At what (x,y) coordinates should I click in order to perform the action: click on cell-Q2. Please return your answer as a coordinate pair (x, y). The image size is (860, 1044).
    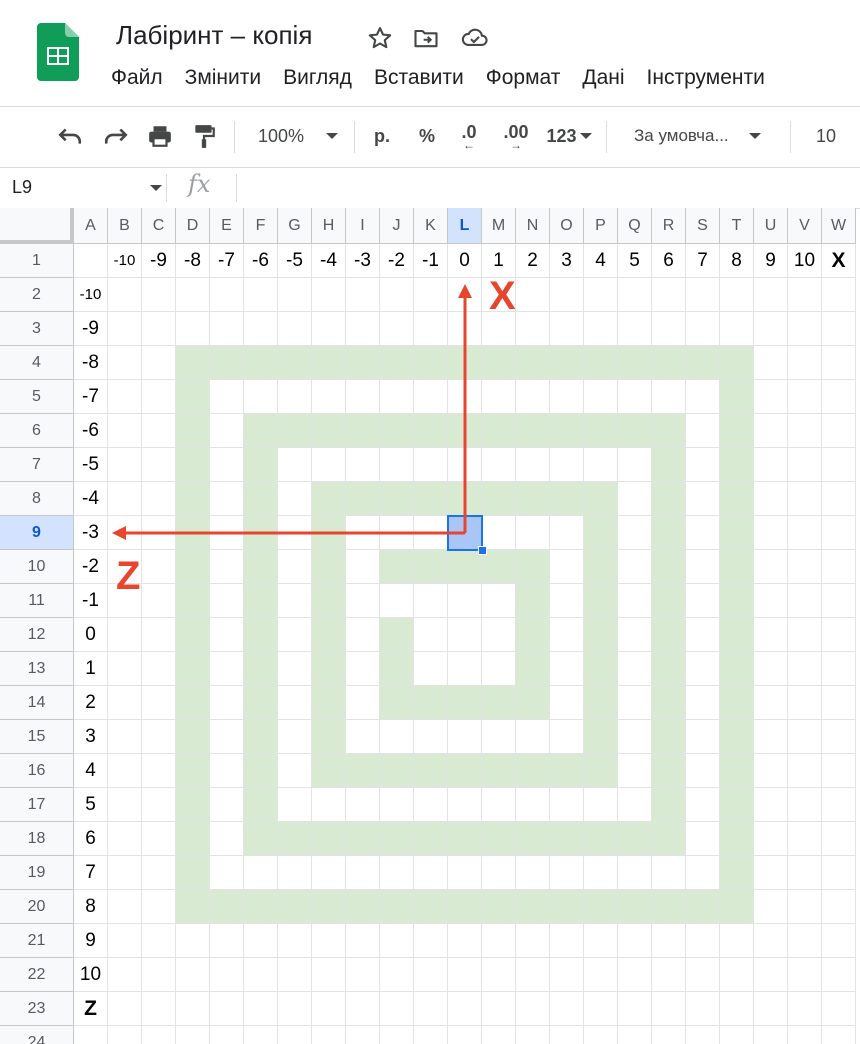
    Looking at the image, I should click on (635, 295).